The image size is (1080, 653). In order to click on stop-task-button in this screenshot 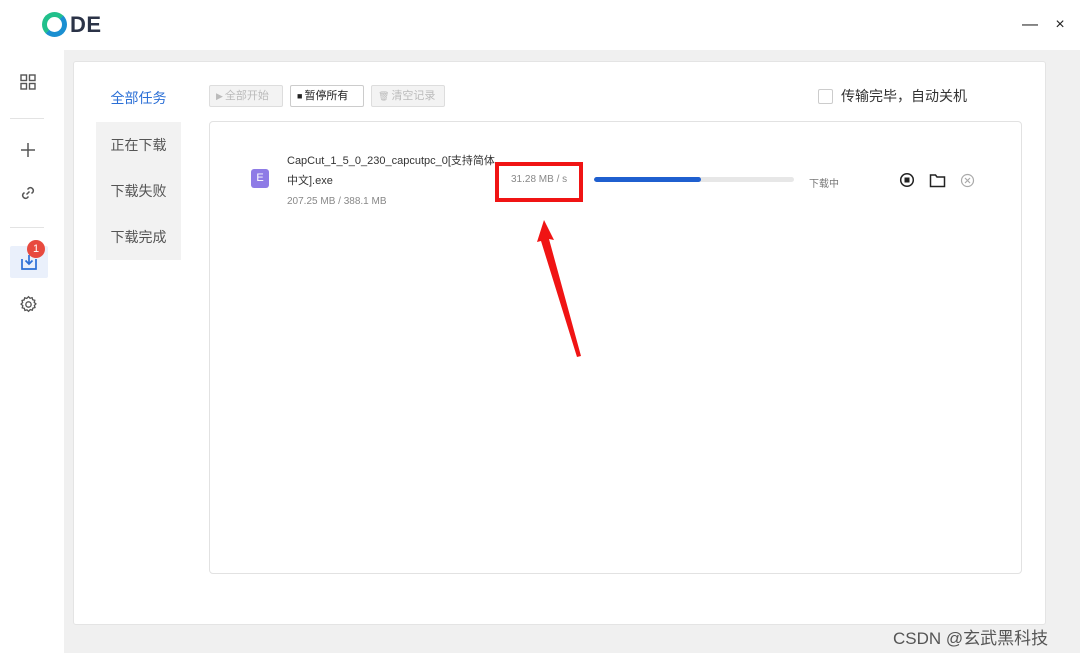, I will do `click(907, 180)`.